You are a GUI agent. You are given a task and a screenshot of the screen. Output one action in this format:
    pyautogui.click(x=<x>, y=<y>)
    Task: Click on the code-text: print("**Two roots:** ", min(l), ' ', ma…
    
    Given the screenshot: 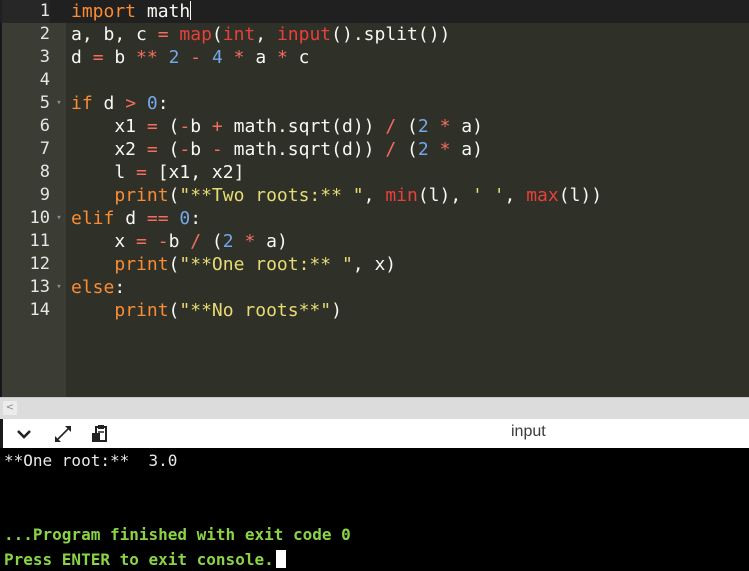 What is the action you would take?
    pyautogui.click(x=336, y=195)
    